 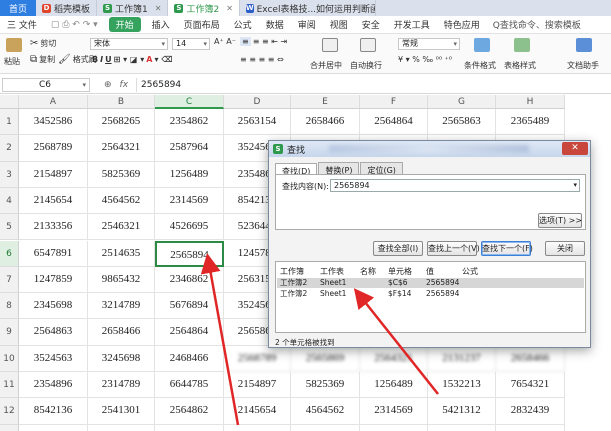 What do you see at coordinates (9, 306) in the screenshot?
I see `row-header: 8` at bounding box center [9, 306].